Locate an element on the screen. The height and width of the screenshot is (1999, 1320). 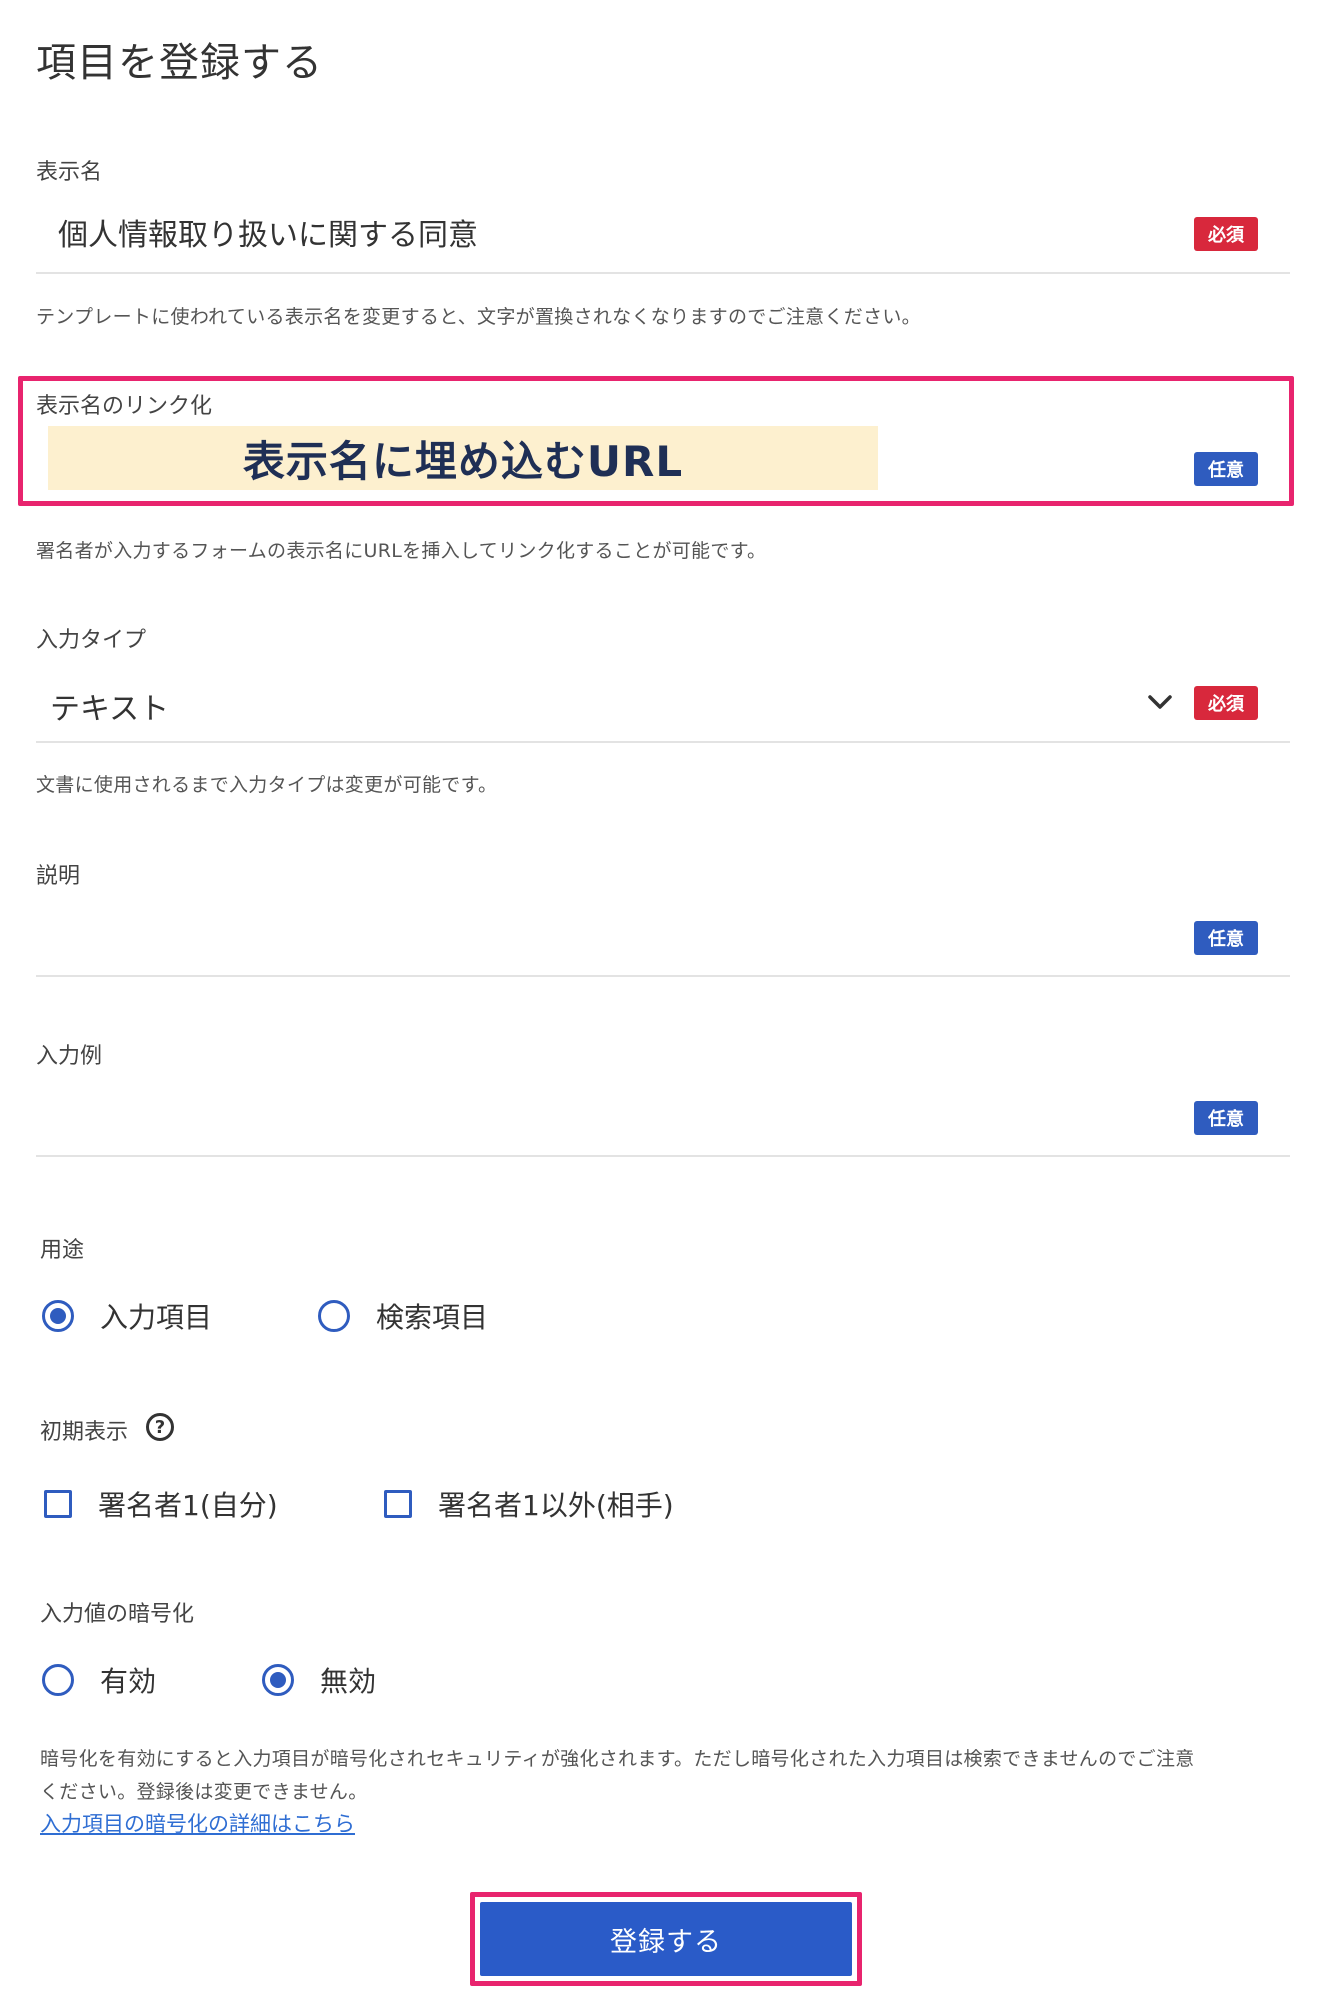
input-type-underline is located at coordinates (663, 742).